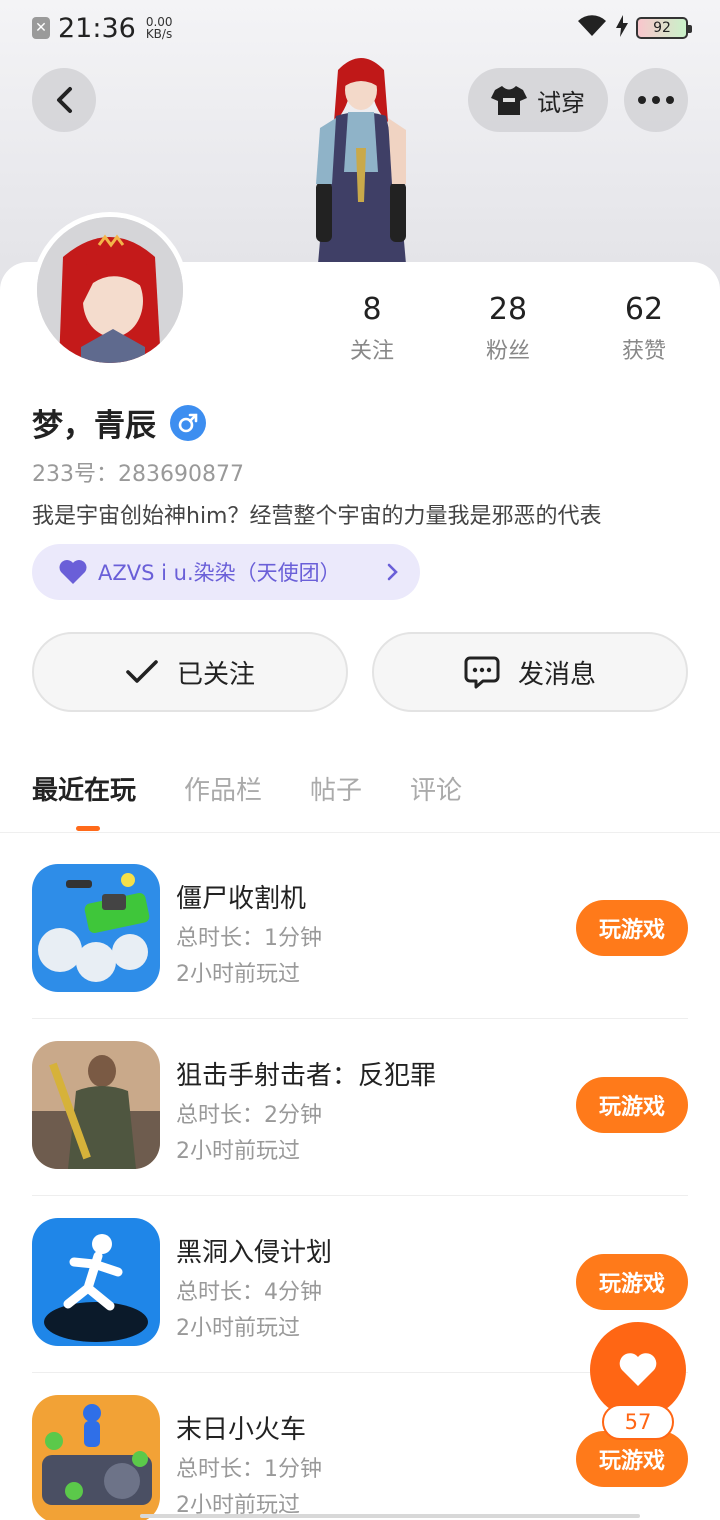 The height and width of the screenshot is (1520, 720). I want to click on chevron-left-icon, so click(64, 100).